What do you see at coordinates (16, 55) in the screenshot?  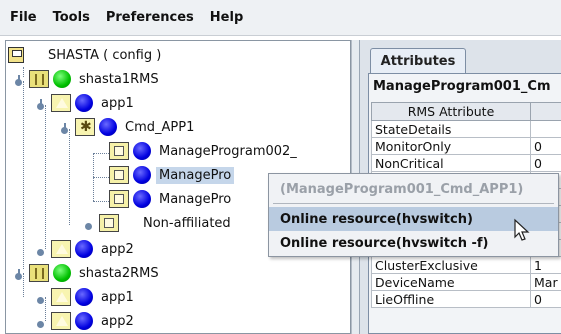 I see `drive-icon` at bounding box center [16, 55].